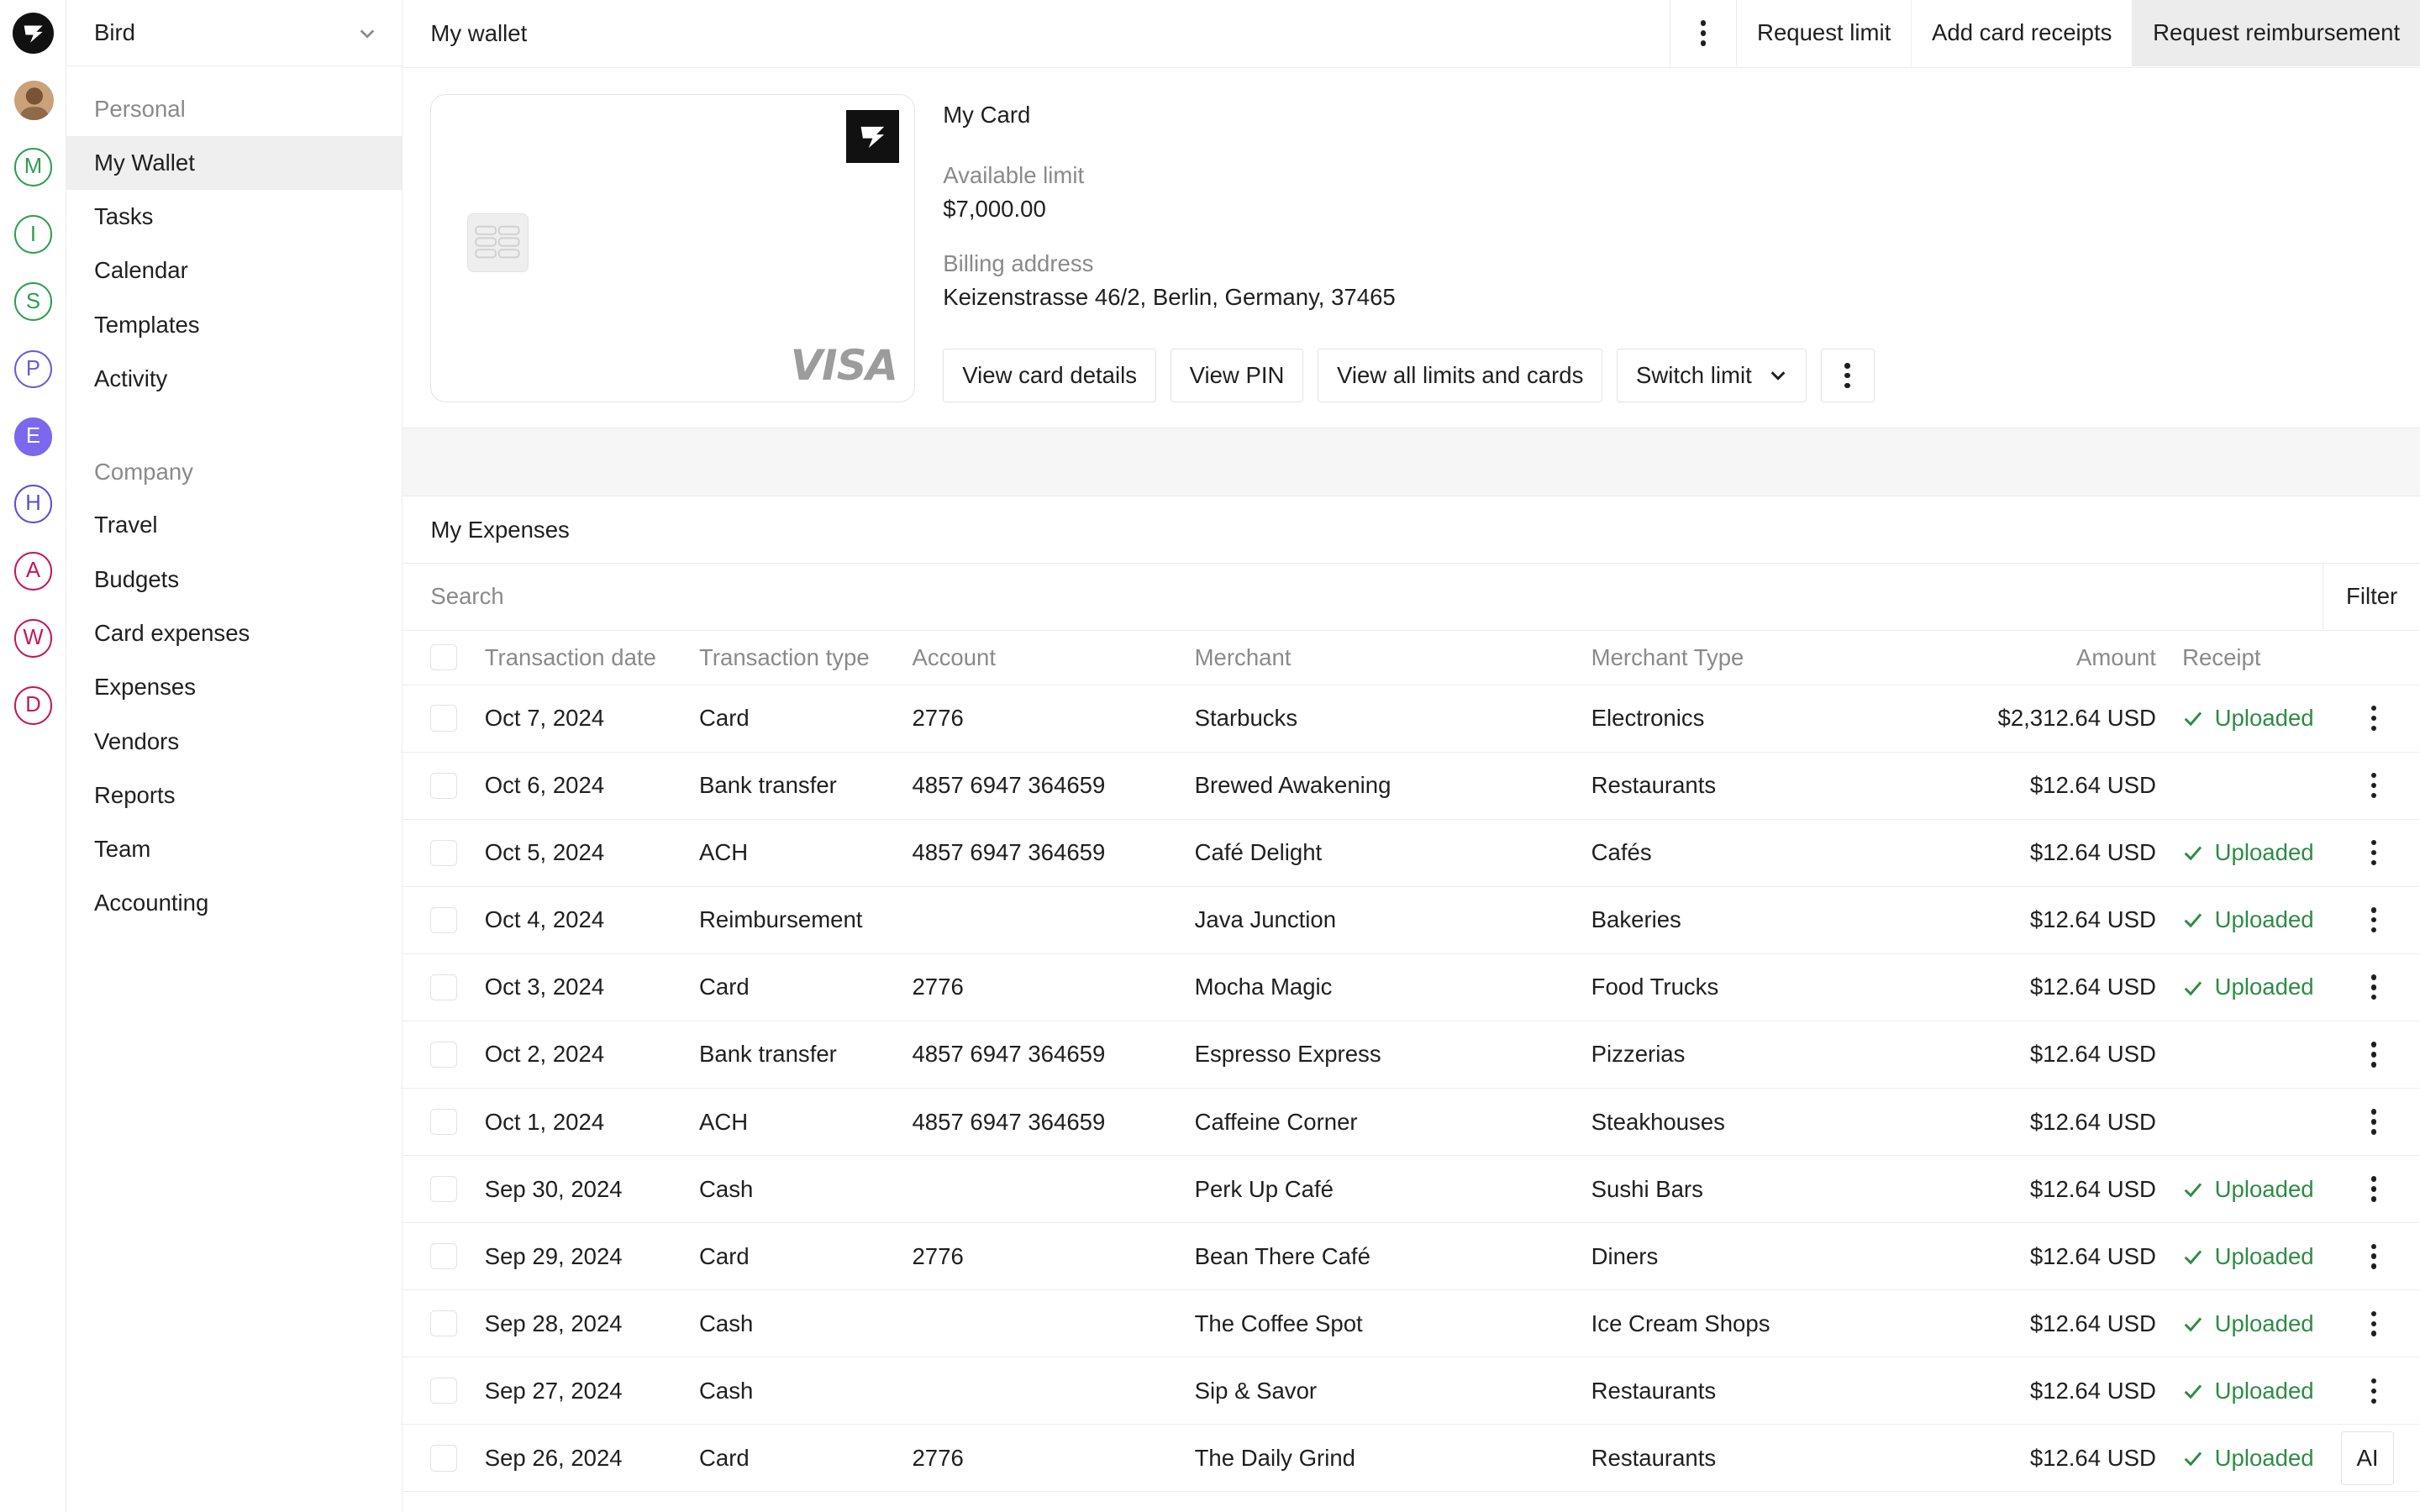 The height and width of the screenshot is (1512, 2420). I want to click on request-reimbursement-button: Request reimbursement, so click(2276, 33).